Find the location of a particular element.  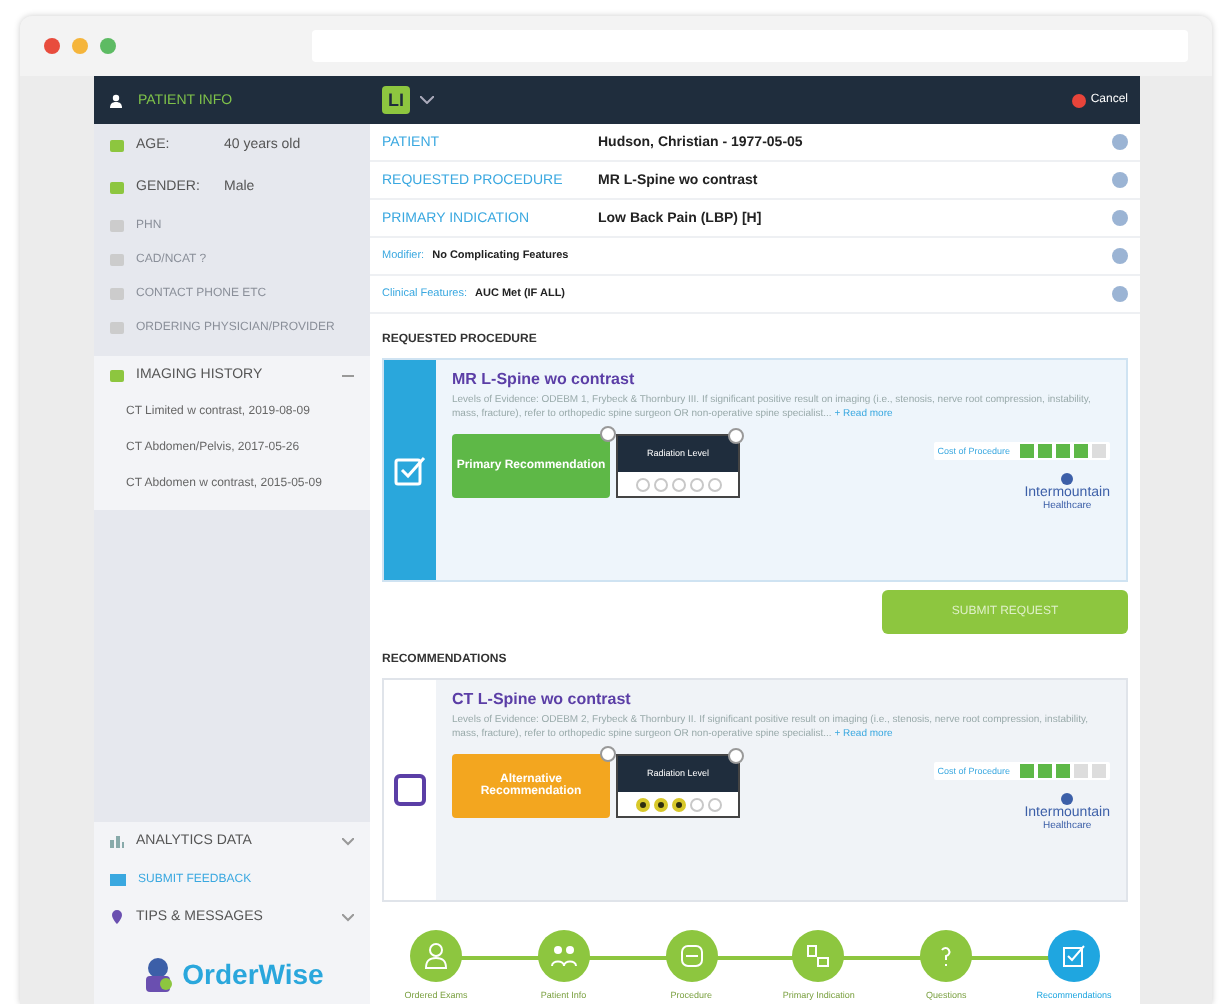

logo-text: OrderWise is located at coordinates (253, 974).